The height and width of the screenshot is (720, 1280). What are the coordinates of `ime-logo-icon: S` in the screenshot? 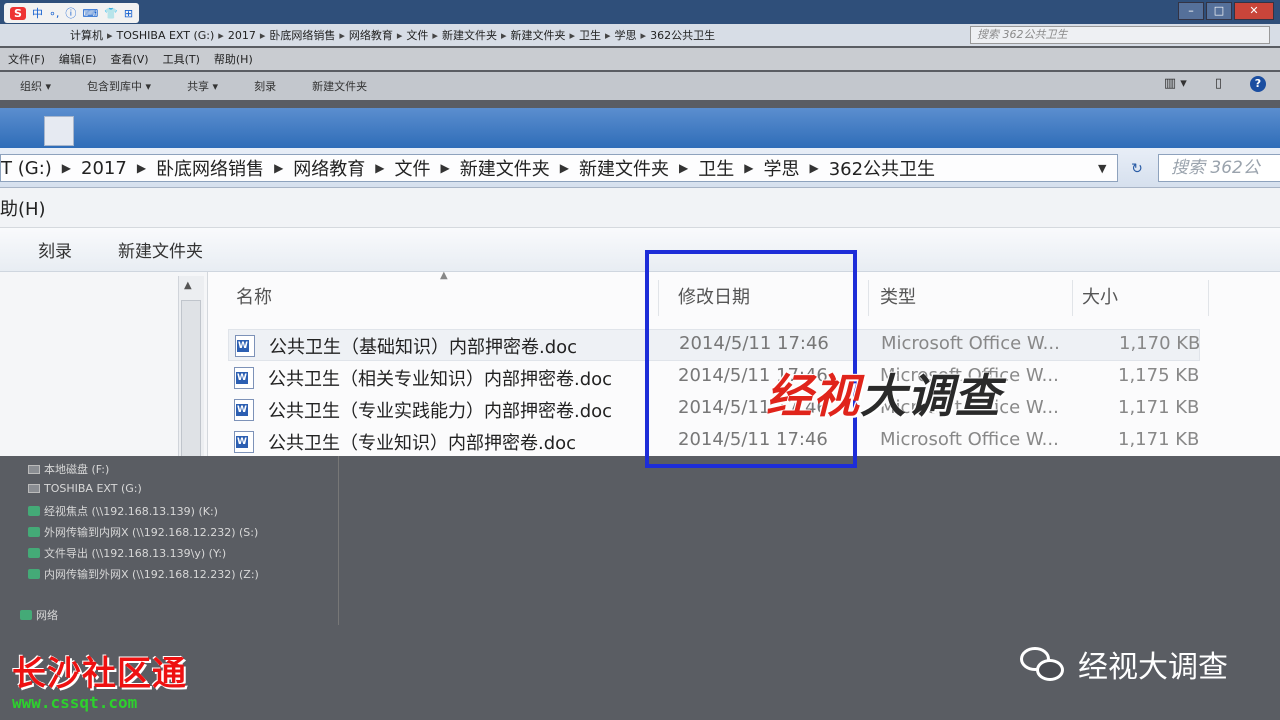 It's located at (18, 13).